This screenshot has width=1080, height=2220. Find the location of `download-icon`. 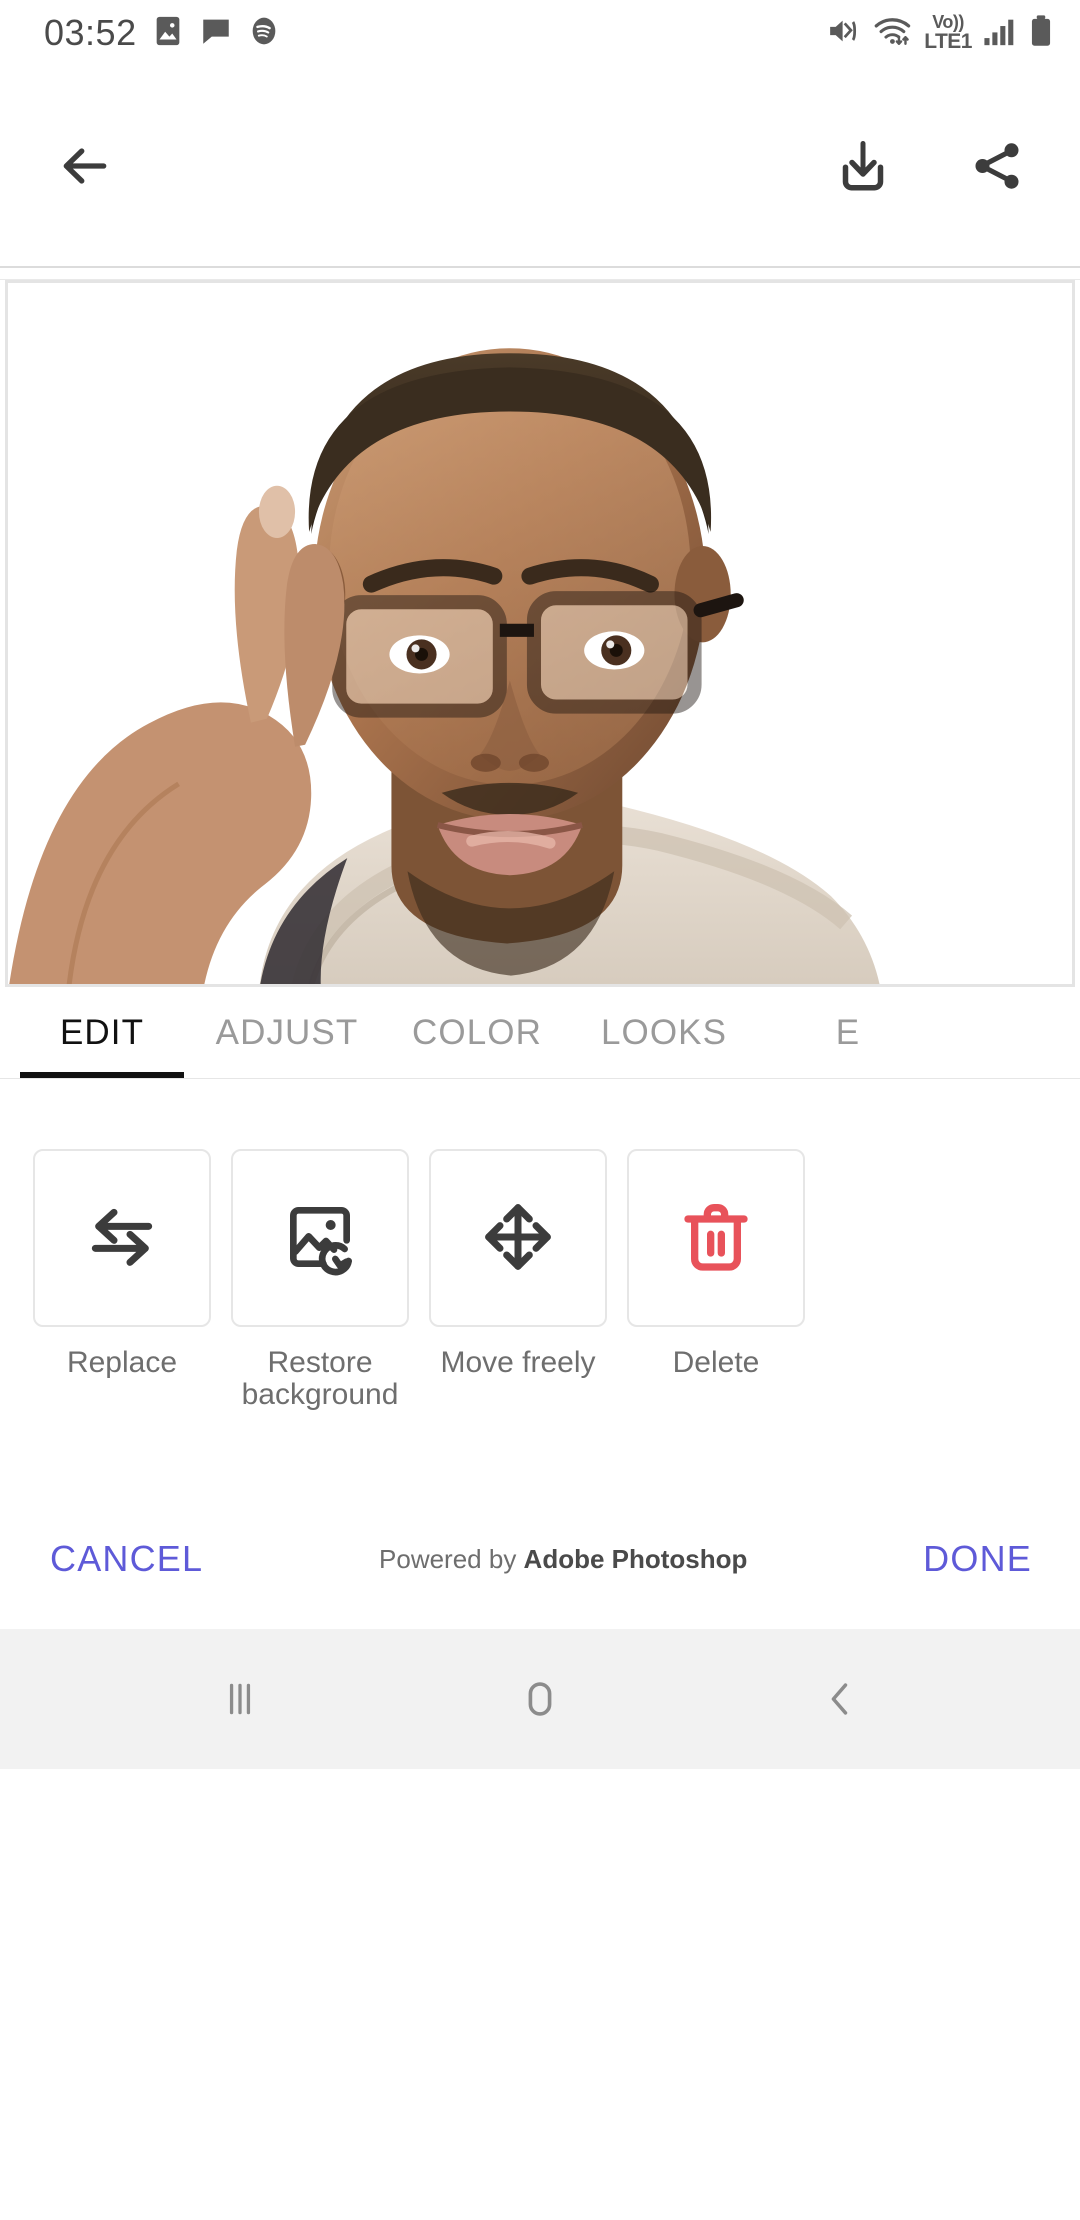

download-icon is located at coordinates (863, 166).